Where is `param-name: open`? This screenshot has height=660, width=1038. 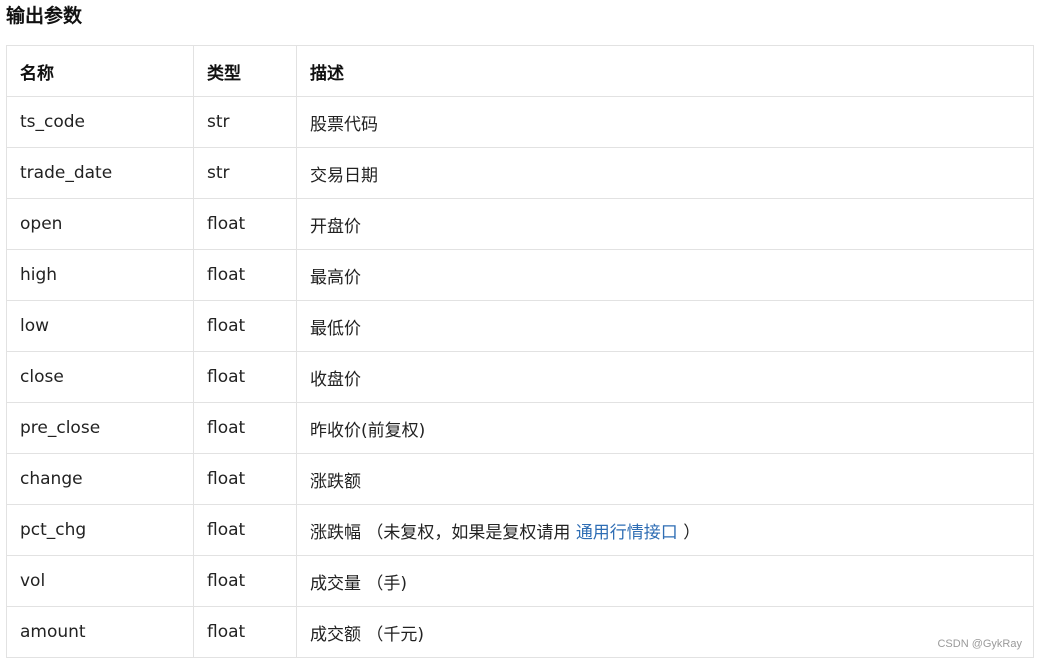
param-name: open is located at coordinates (100, 224).